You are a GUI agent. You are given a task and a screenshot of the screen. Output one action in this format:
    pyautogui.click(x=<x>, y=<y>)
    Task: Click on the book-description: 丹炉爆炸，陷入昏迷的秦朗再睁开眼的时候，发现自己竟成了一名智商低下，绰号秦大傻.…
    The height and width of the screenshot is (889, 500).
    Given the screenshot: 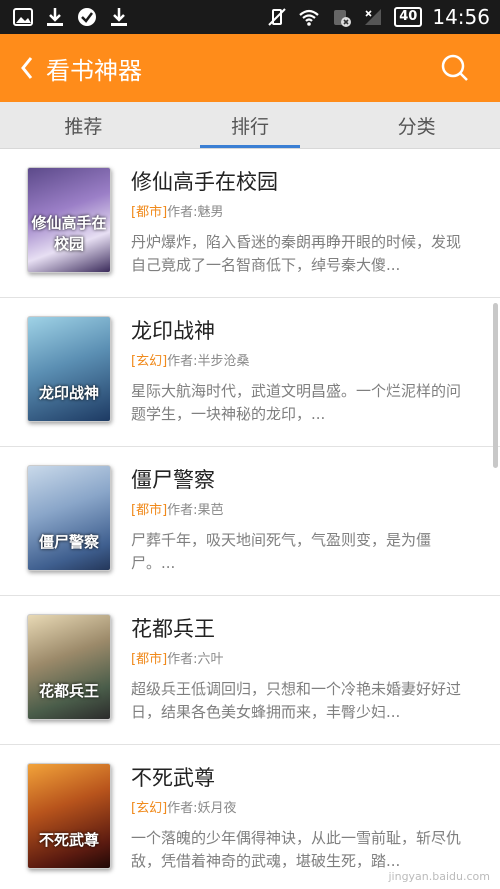 What is the action you would take?
    pyautogui.click(x=296, y=253)
    